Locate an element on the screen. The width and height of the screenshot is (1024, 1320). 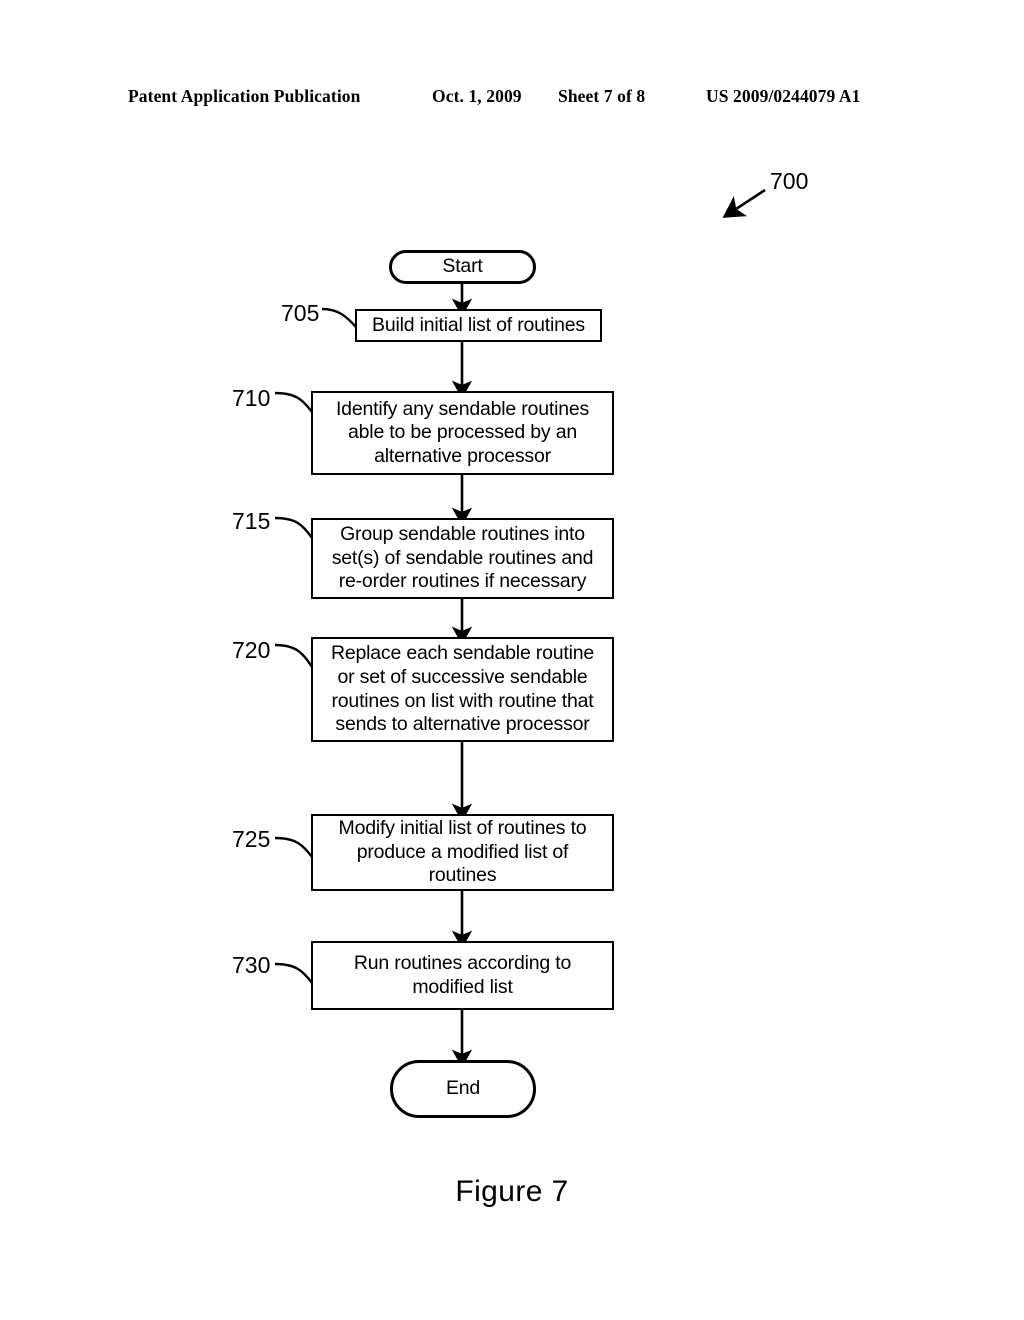
flowchart-node-730: Run routines according to modified list is located at coordinates (462, 975).